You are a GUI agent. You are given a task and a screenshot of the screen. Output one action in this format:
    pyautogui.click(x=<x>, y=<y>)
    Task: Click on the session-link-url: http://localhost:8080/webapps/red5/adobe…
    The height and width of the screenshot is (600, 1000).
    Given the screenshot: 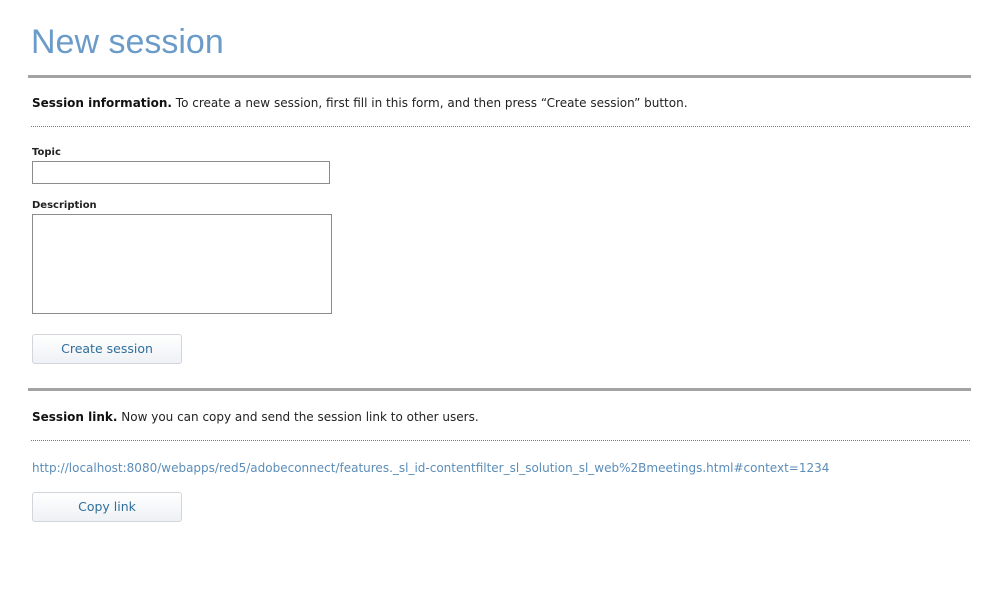 What is the action you would take?
    pyautogui.click(x=430, y=468)
    